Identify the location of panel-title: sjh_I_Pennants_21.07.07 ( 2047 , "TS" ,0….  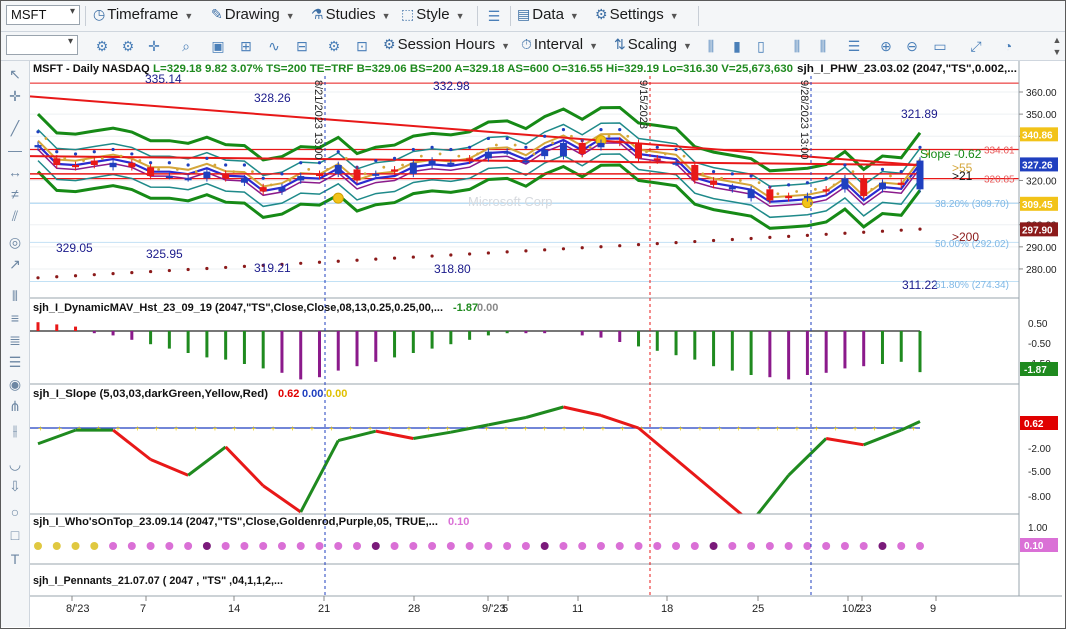
(158, 581).